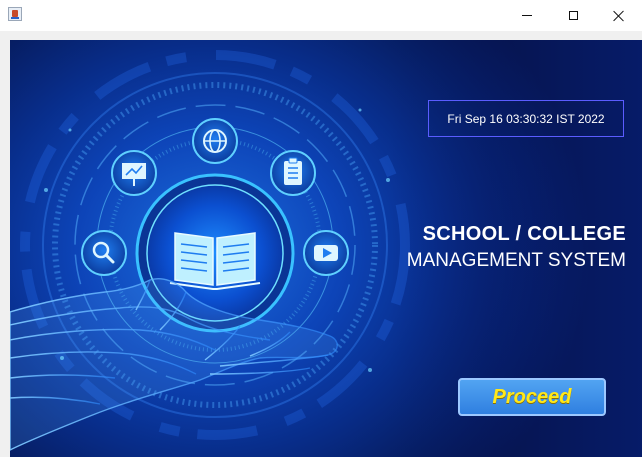 Image resolution: width=642 pixels, height=457 pixels. I want to click on search-icon, so click(104, 253).